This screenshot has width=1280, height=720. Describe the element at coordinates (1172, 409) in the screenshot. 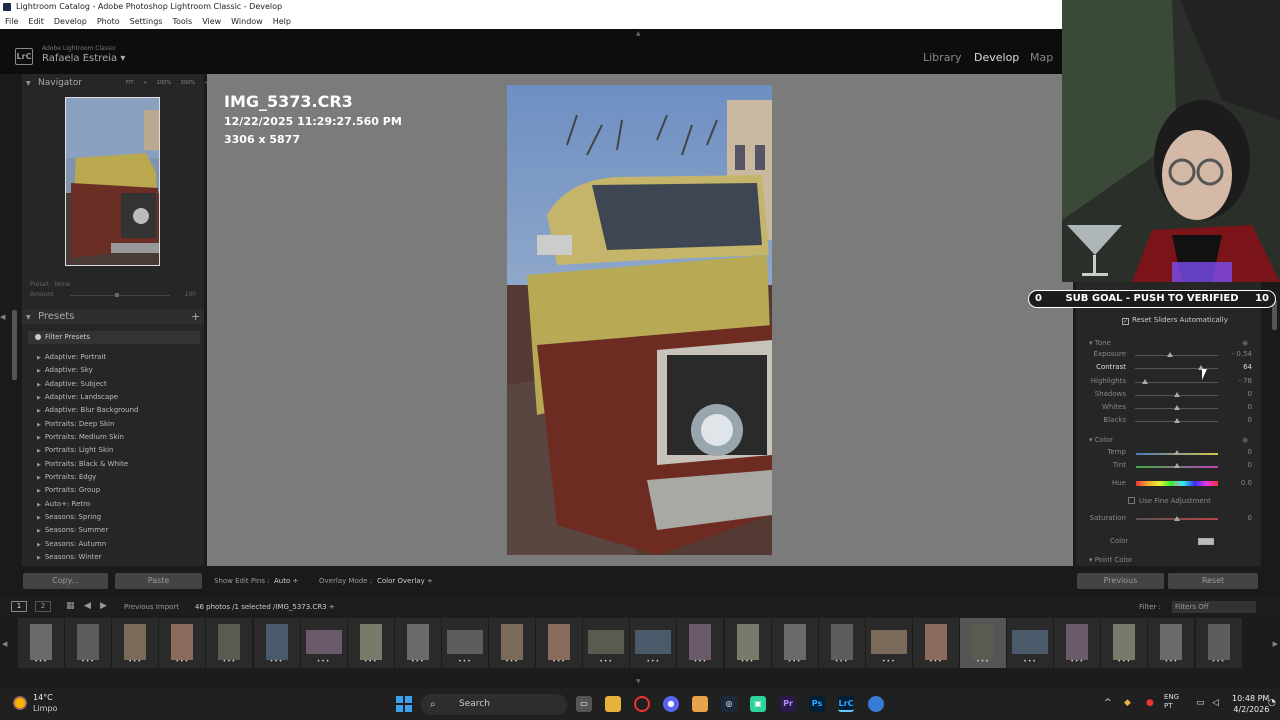

I see `slider-whites: Whites 0` at that location.